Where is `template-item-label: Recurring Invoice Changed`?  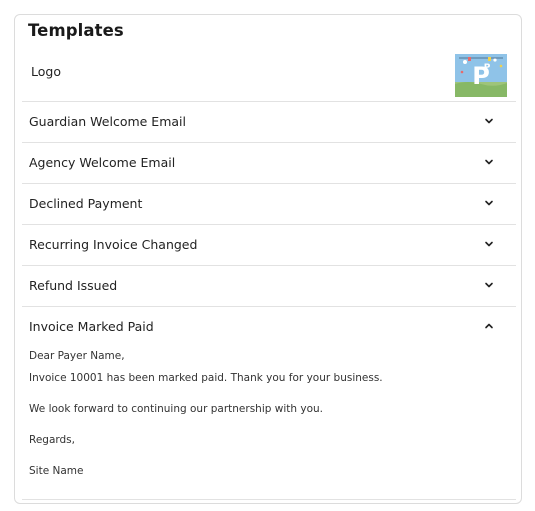 template-item-label: Recurring Invoice Changed is located at coordinates (113, 244).